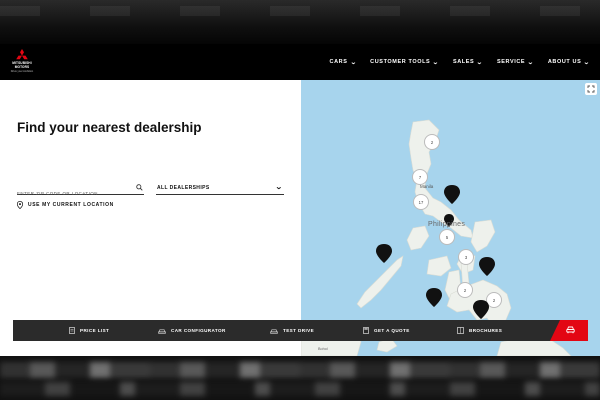  What do you see at coordinates (511, 62) in the screenshot?
I see `nav-item-label: SERVICE` at bounding box center [511, 62].